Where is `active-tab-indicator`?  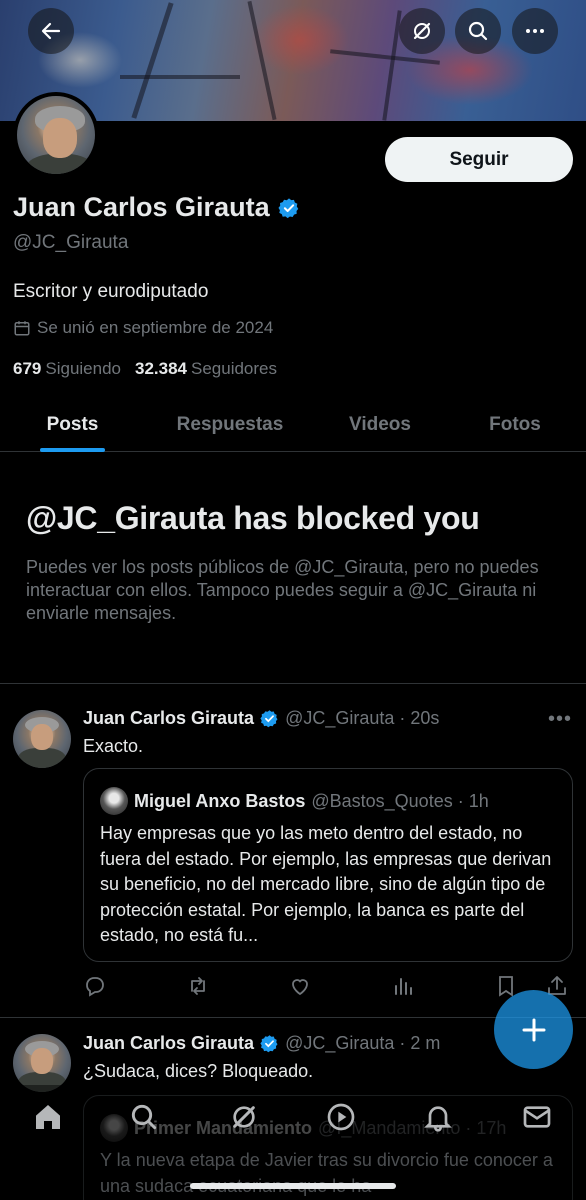
active-tab-indicator is located at coordinates (72, 450).